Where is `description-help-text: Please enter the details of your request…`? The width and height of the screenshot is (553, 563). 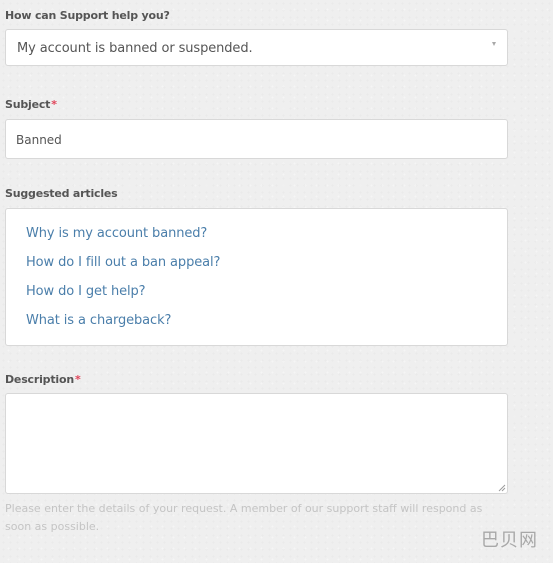
description-help-text: Please enter the details of your request… is located at coordinates (244, 517).